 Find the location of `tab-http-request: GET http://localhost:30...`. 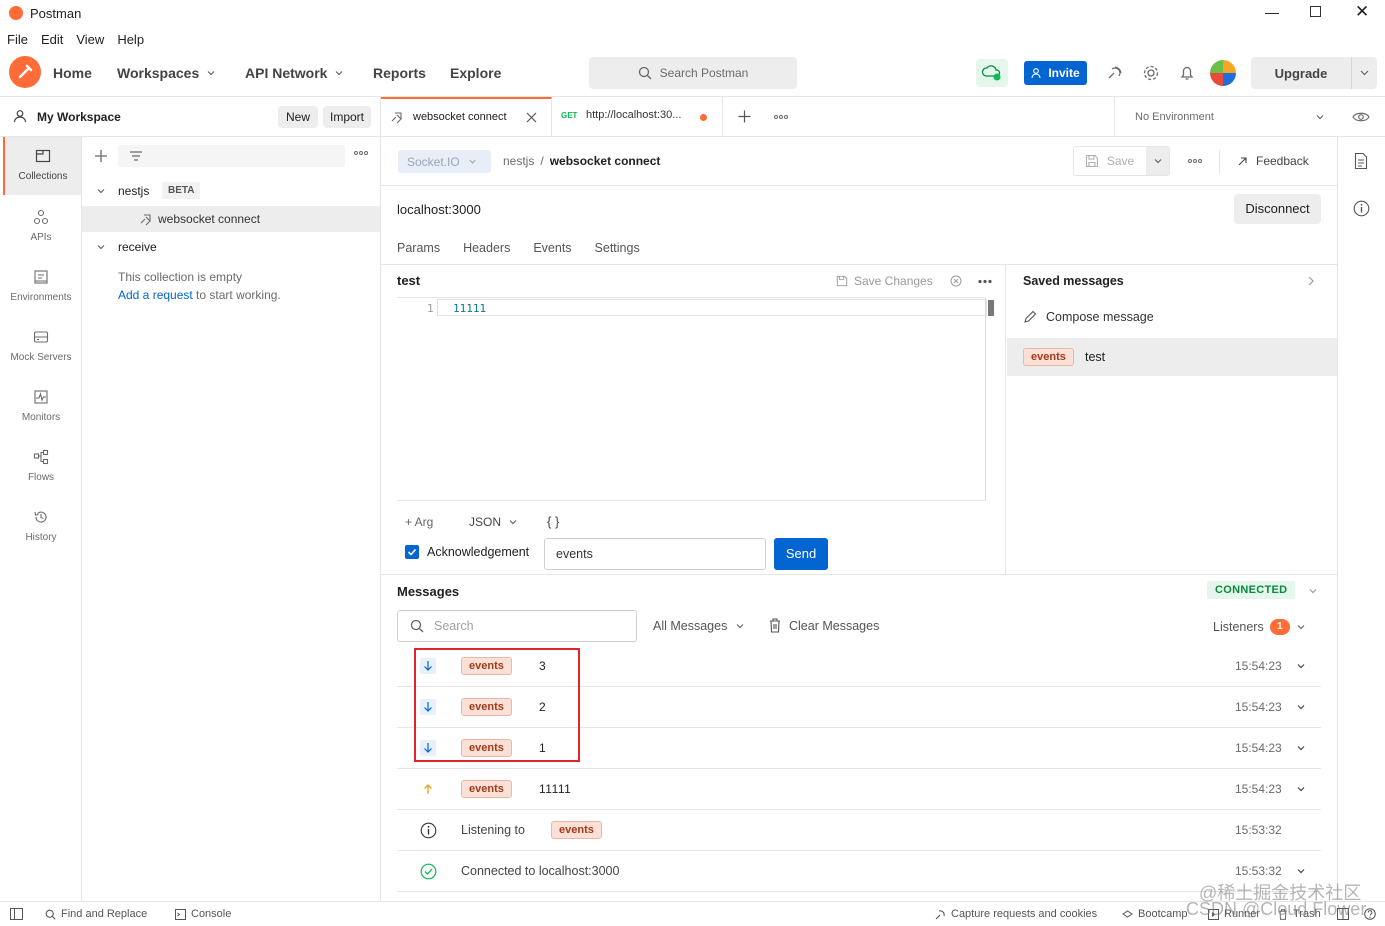

tab-http-request: GET http://localhost:30... is located at coordinates (638, 117).